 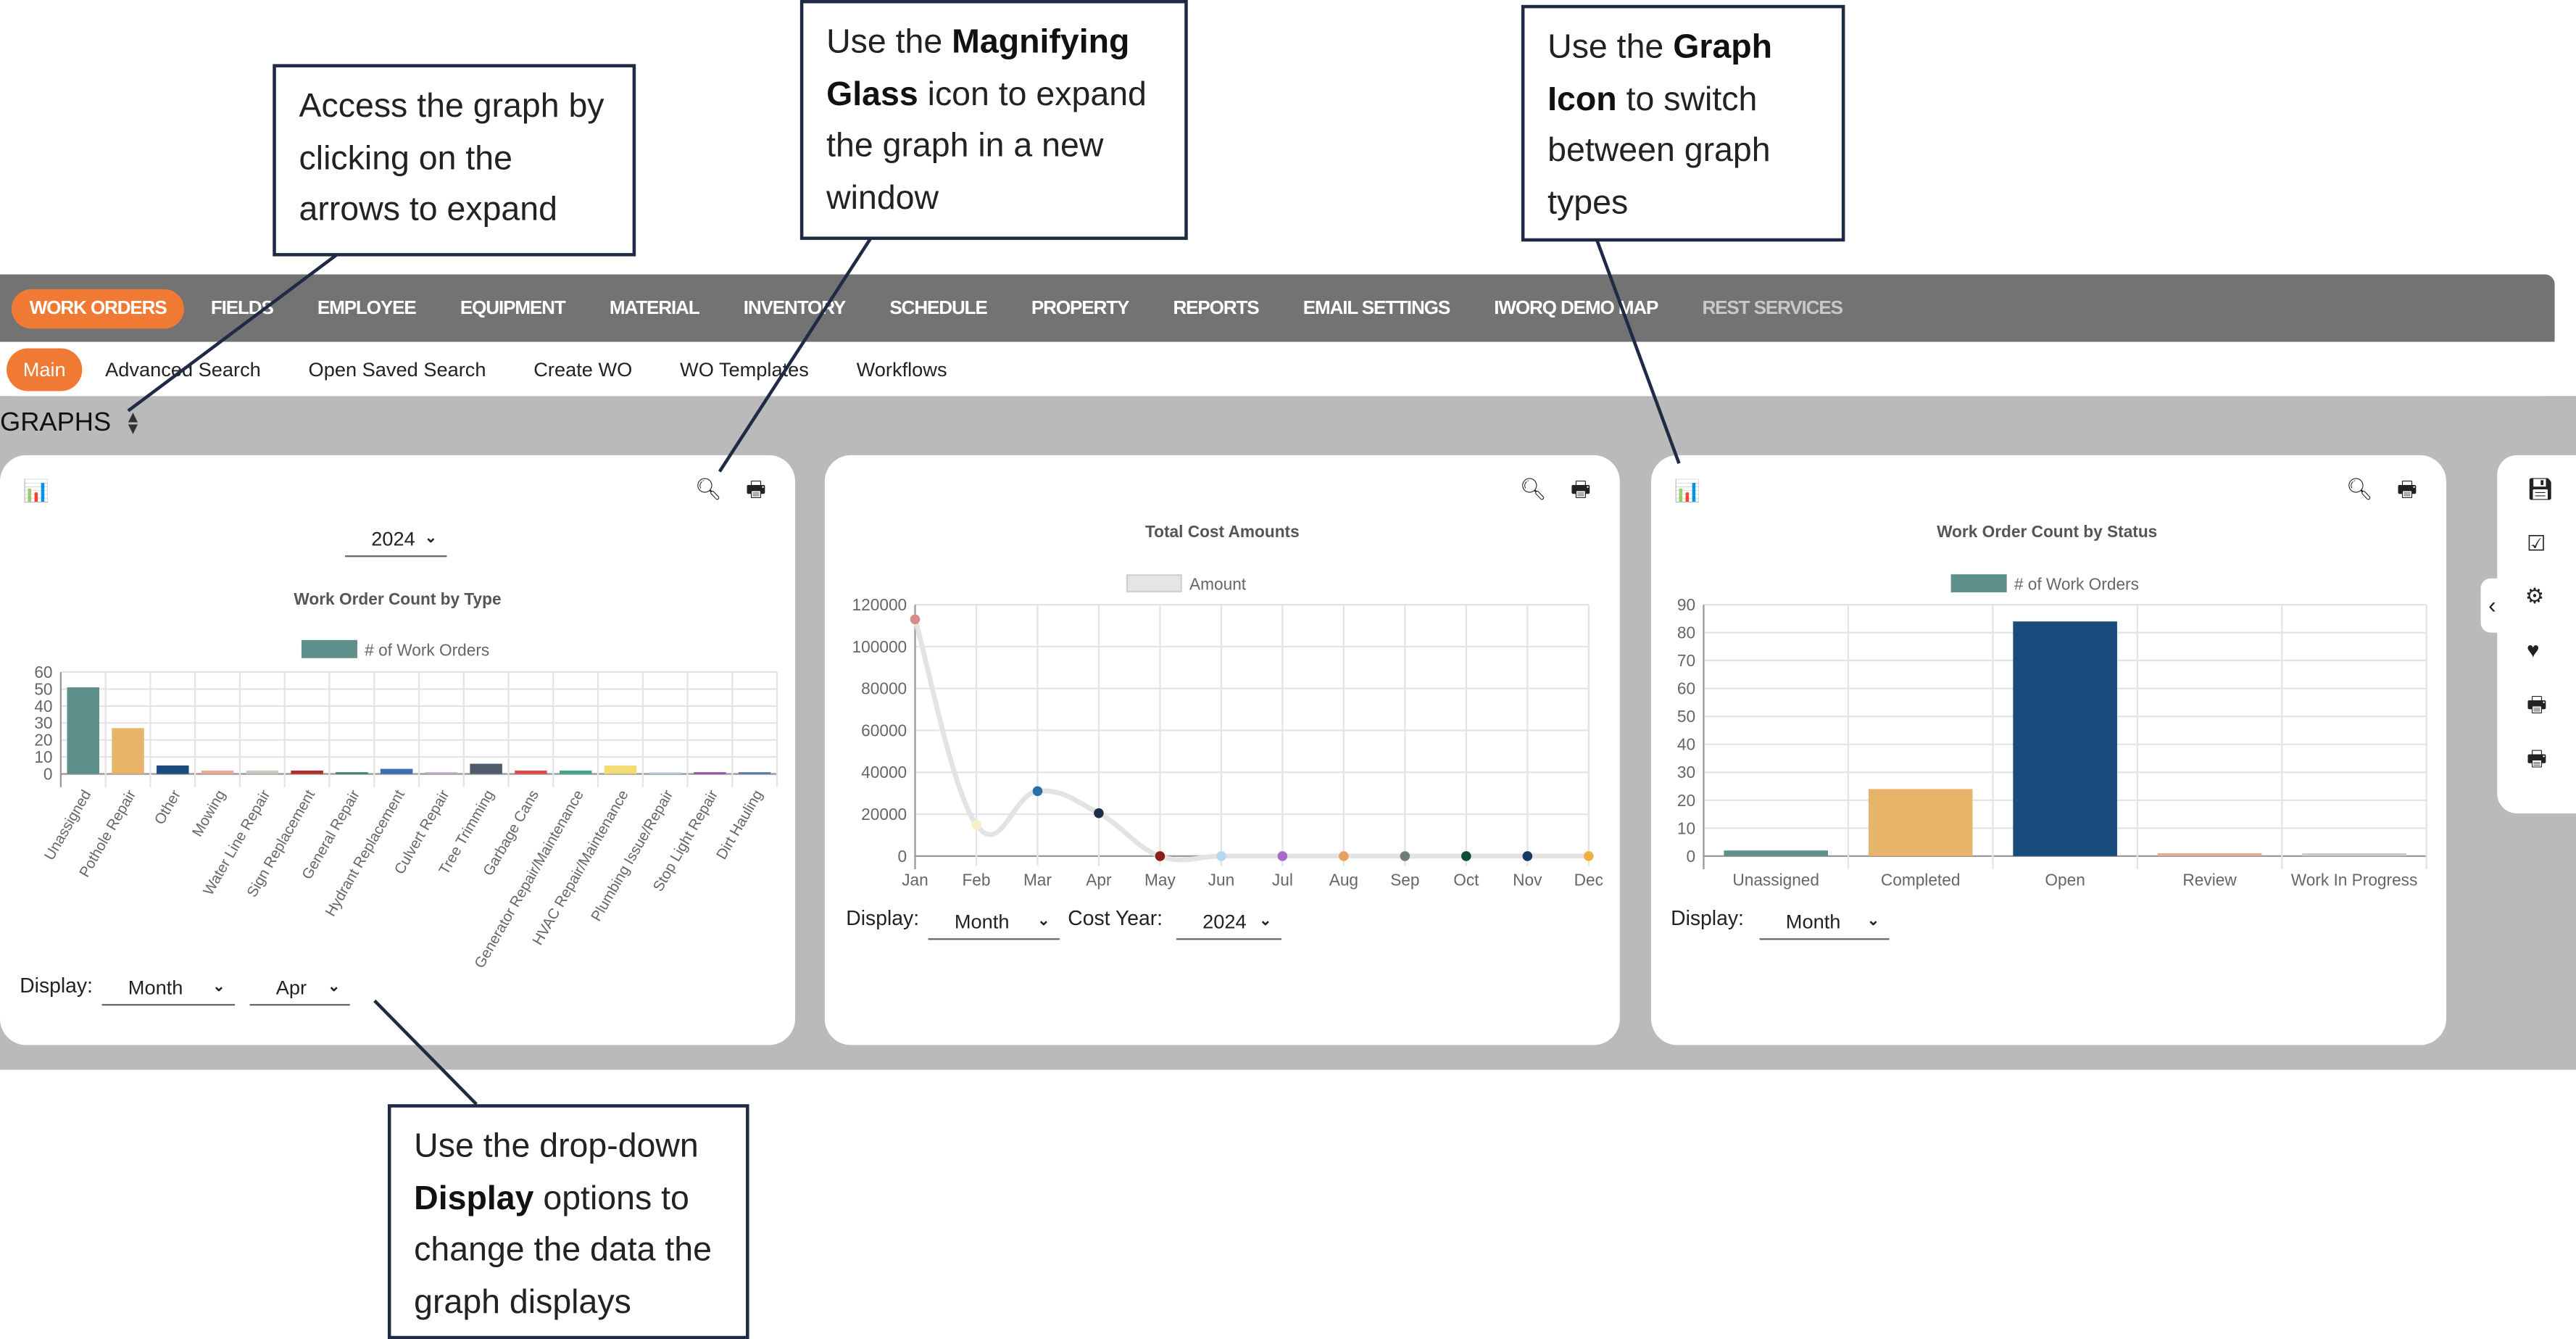 I want to click on cost-year-select: 2024 ⌄, so click(x=1228, y=922).